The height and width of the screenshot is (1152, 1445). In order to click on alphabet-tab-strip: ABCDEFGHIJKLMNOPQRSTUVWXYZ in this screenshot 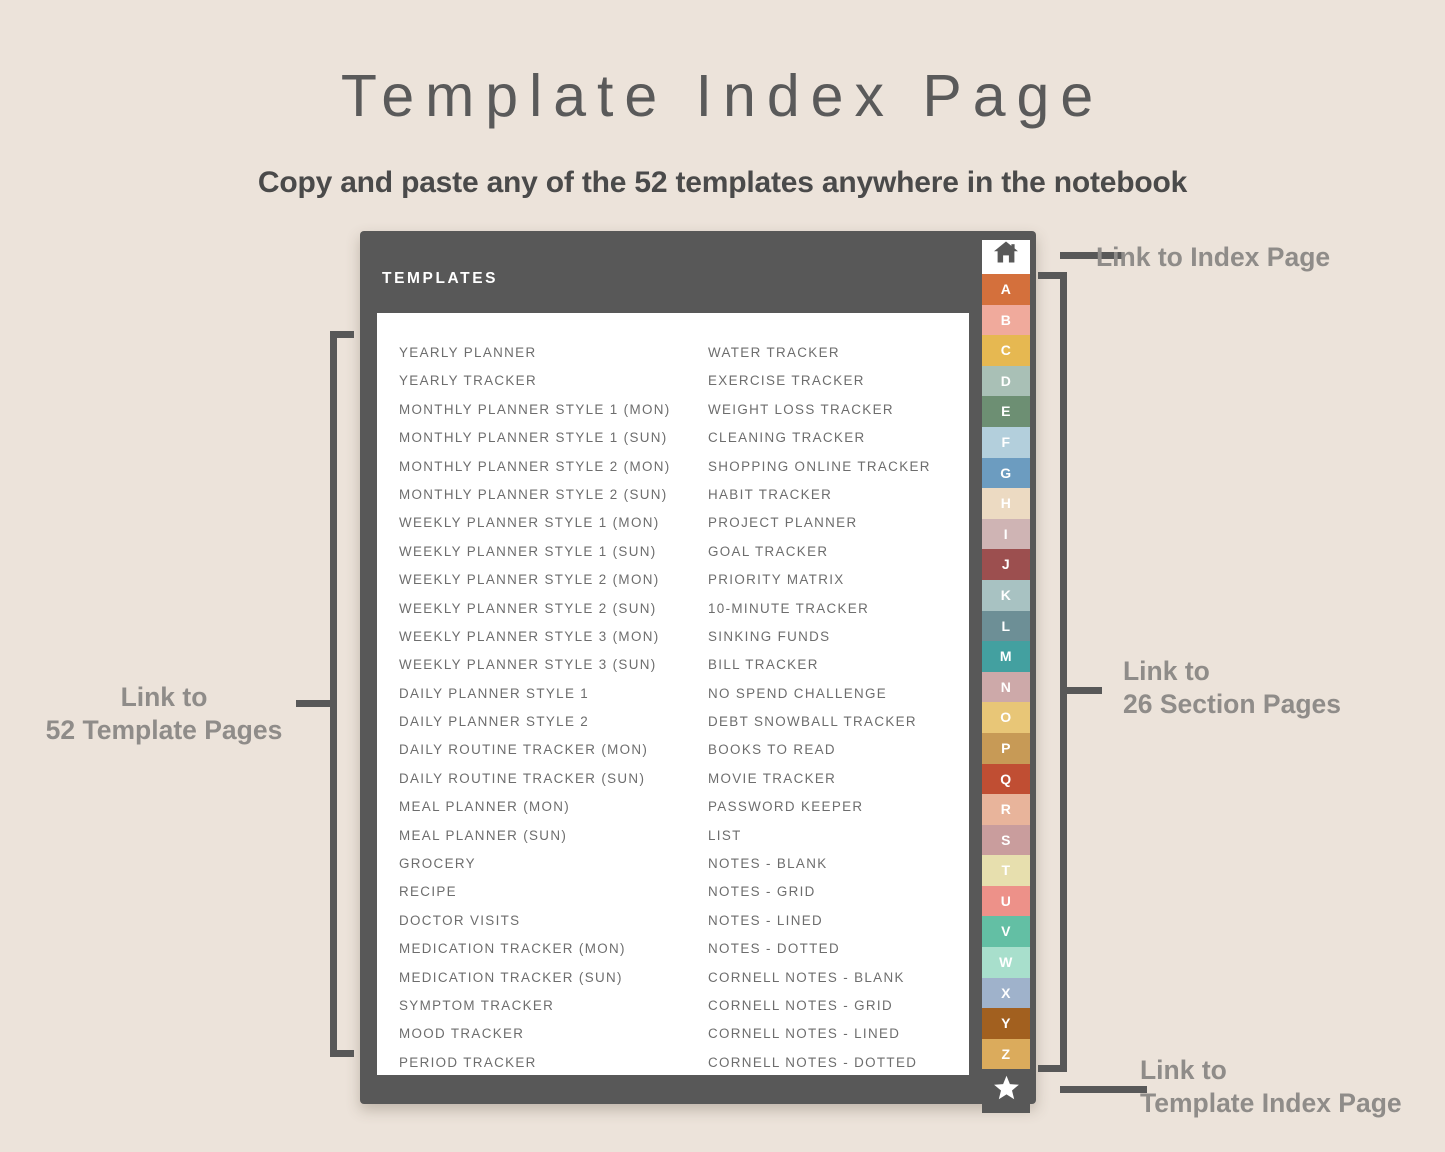, I will do `click(1006, 674)`.